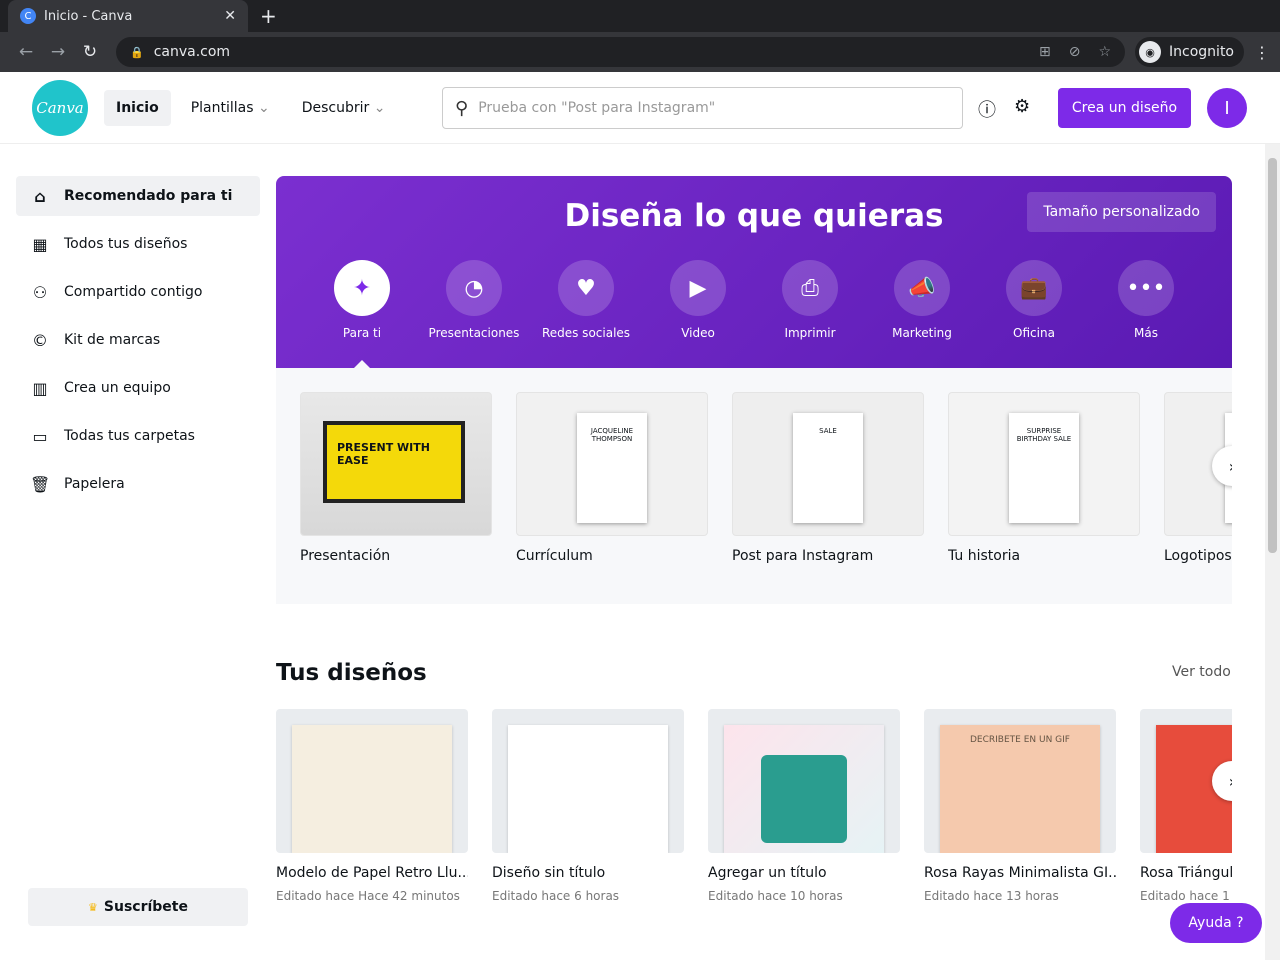 The width and height of the screenshot is (1280, 960). I want to click on category-4: ⎙ Imprimir, so click(810, 300).